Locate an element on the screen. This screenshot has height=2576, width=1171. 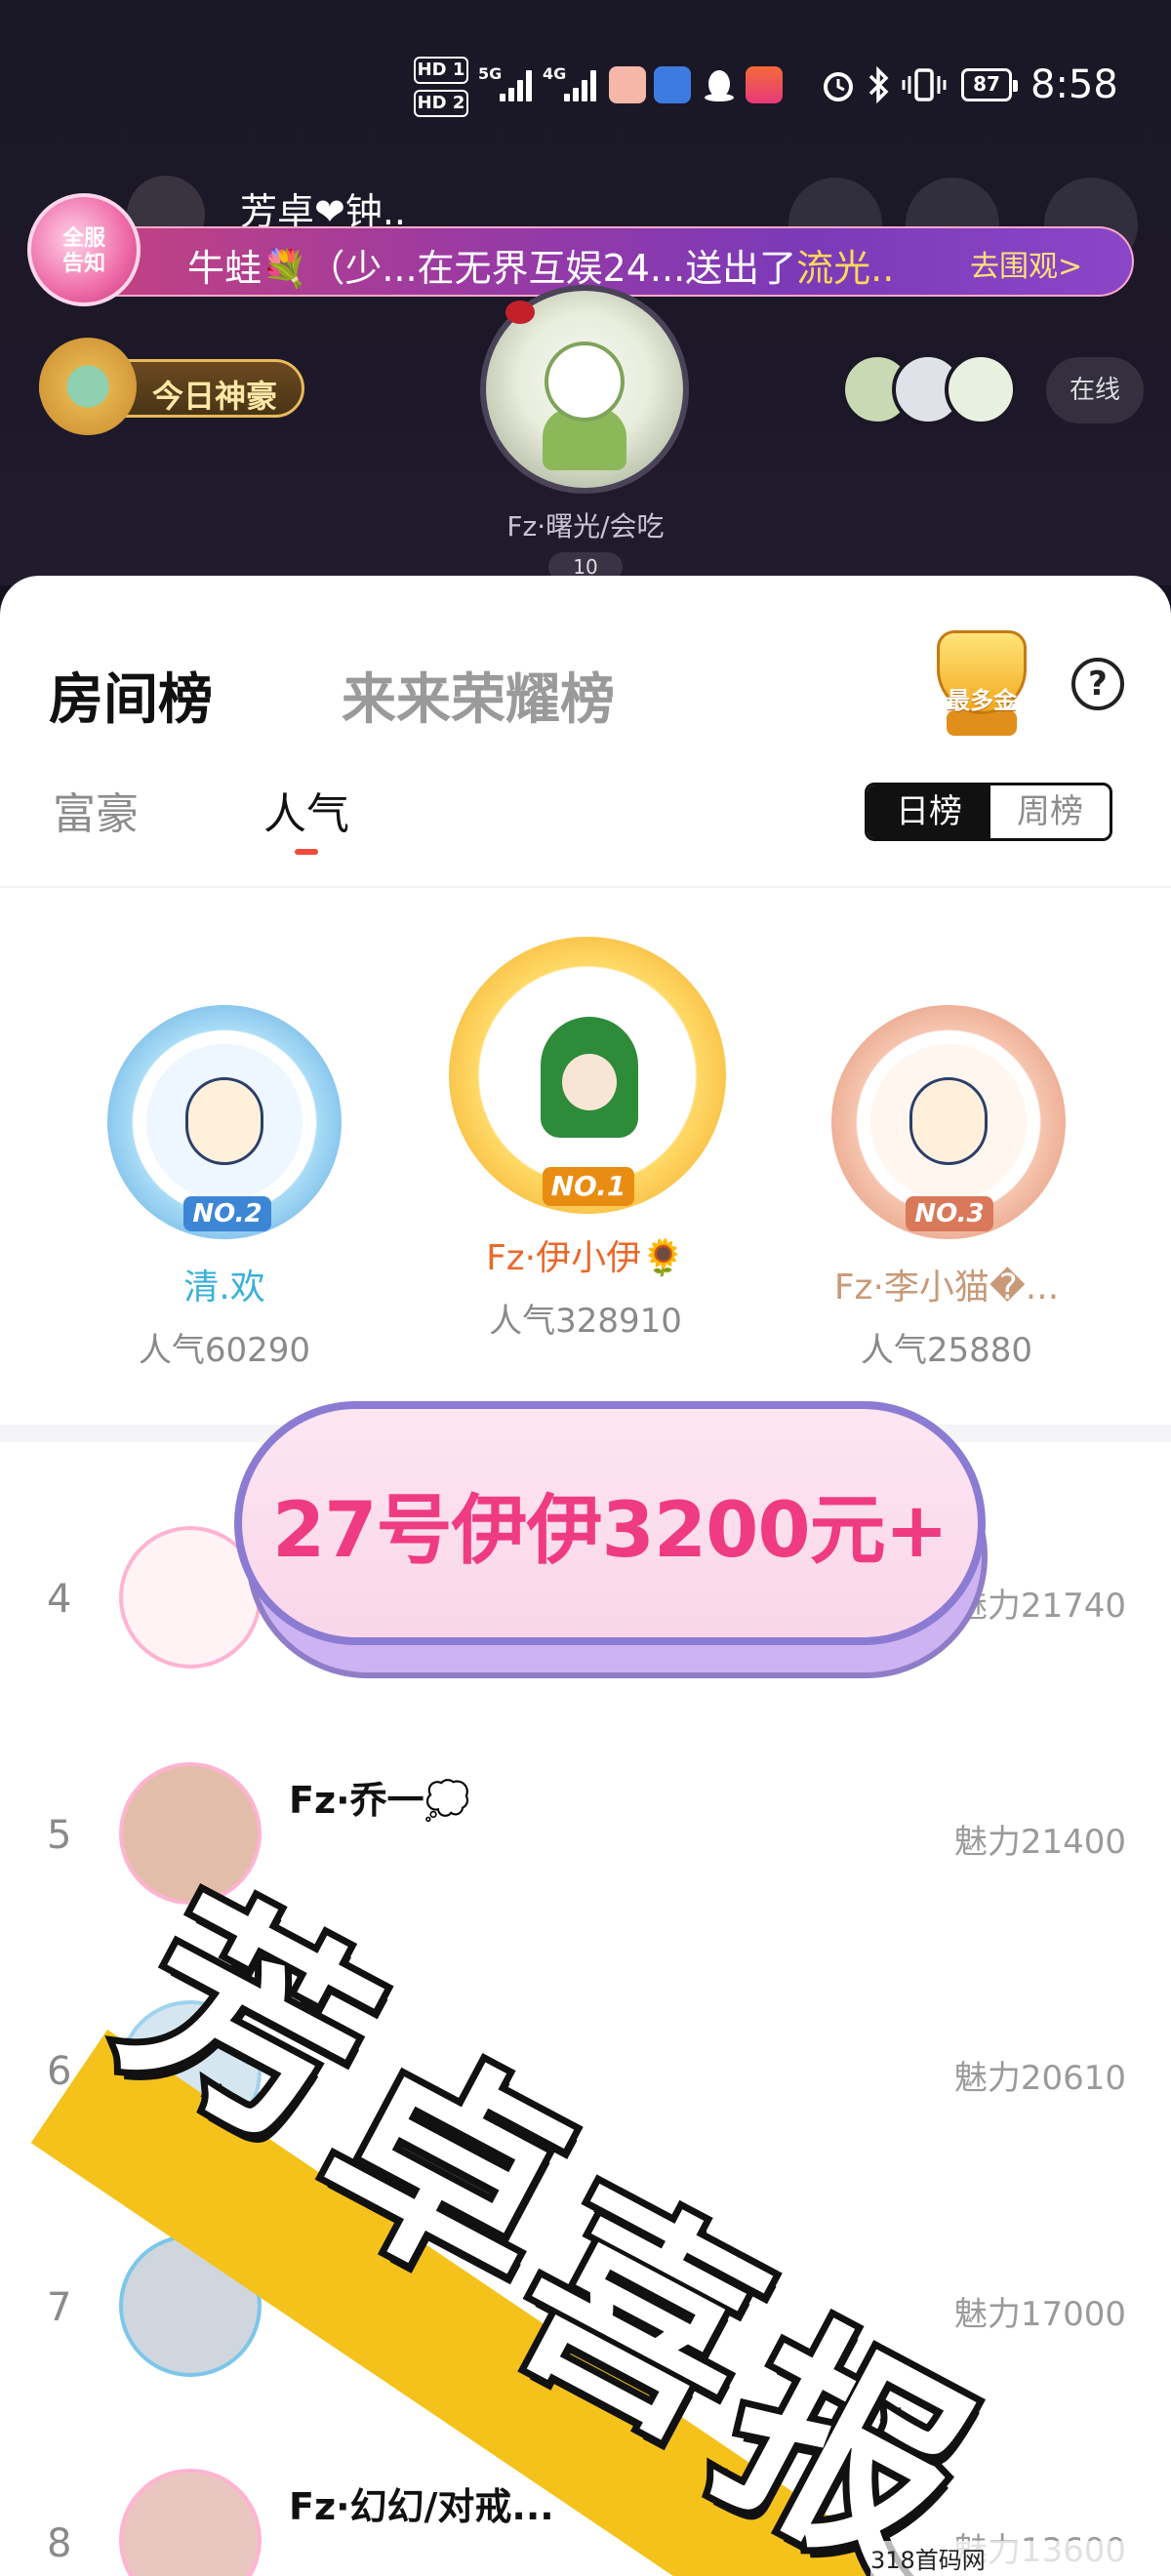
hd1-tag: HD 1 is located at coordinates (441, 70).